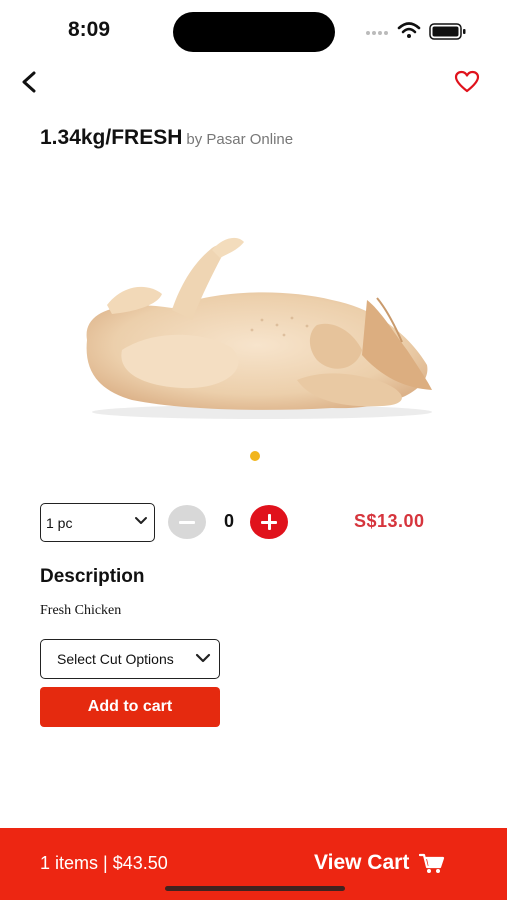 Image resolution: width=507 pixels, height=900 pixels. I want to click on view-cart-button: View Cart, so click(379, 863).